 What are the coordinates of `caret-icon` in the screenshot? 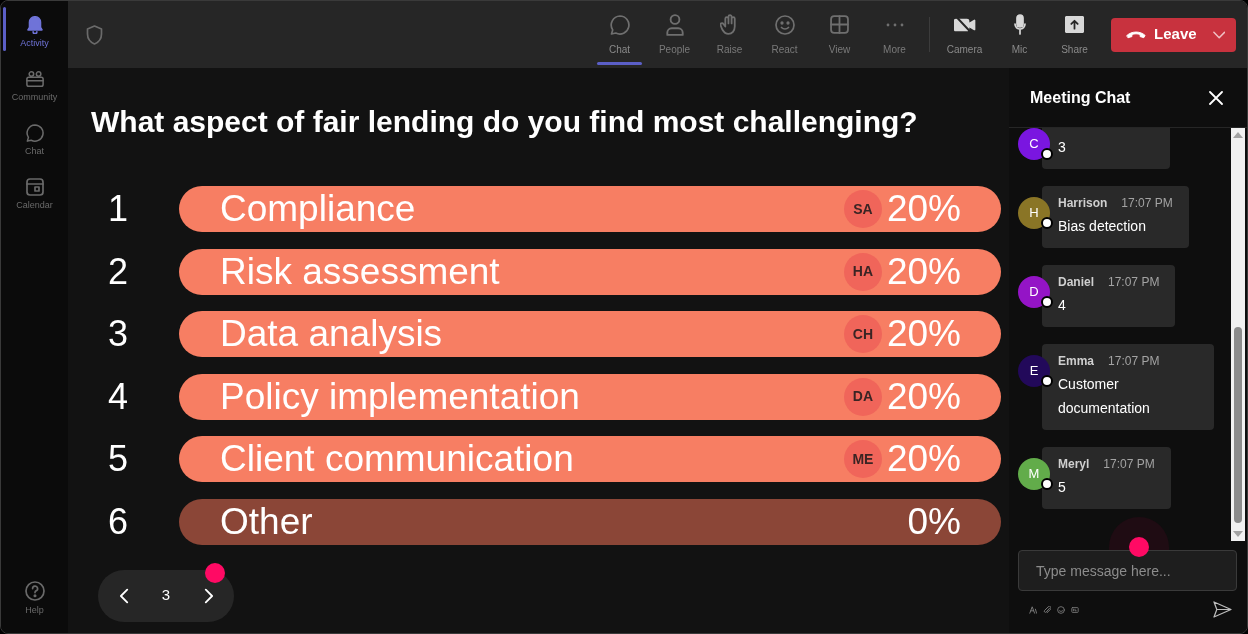 It's located at (1218, 34).